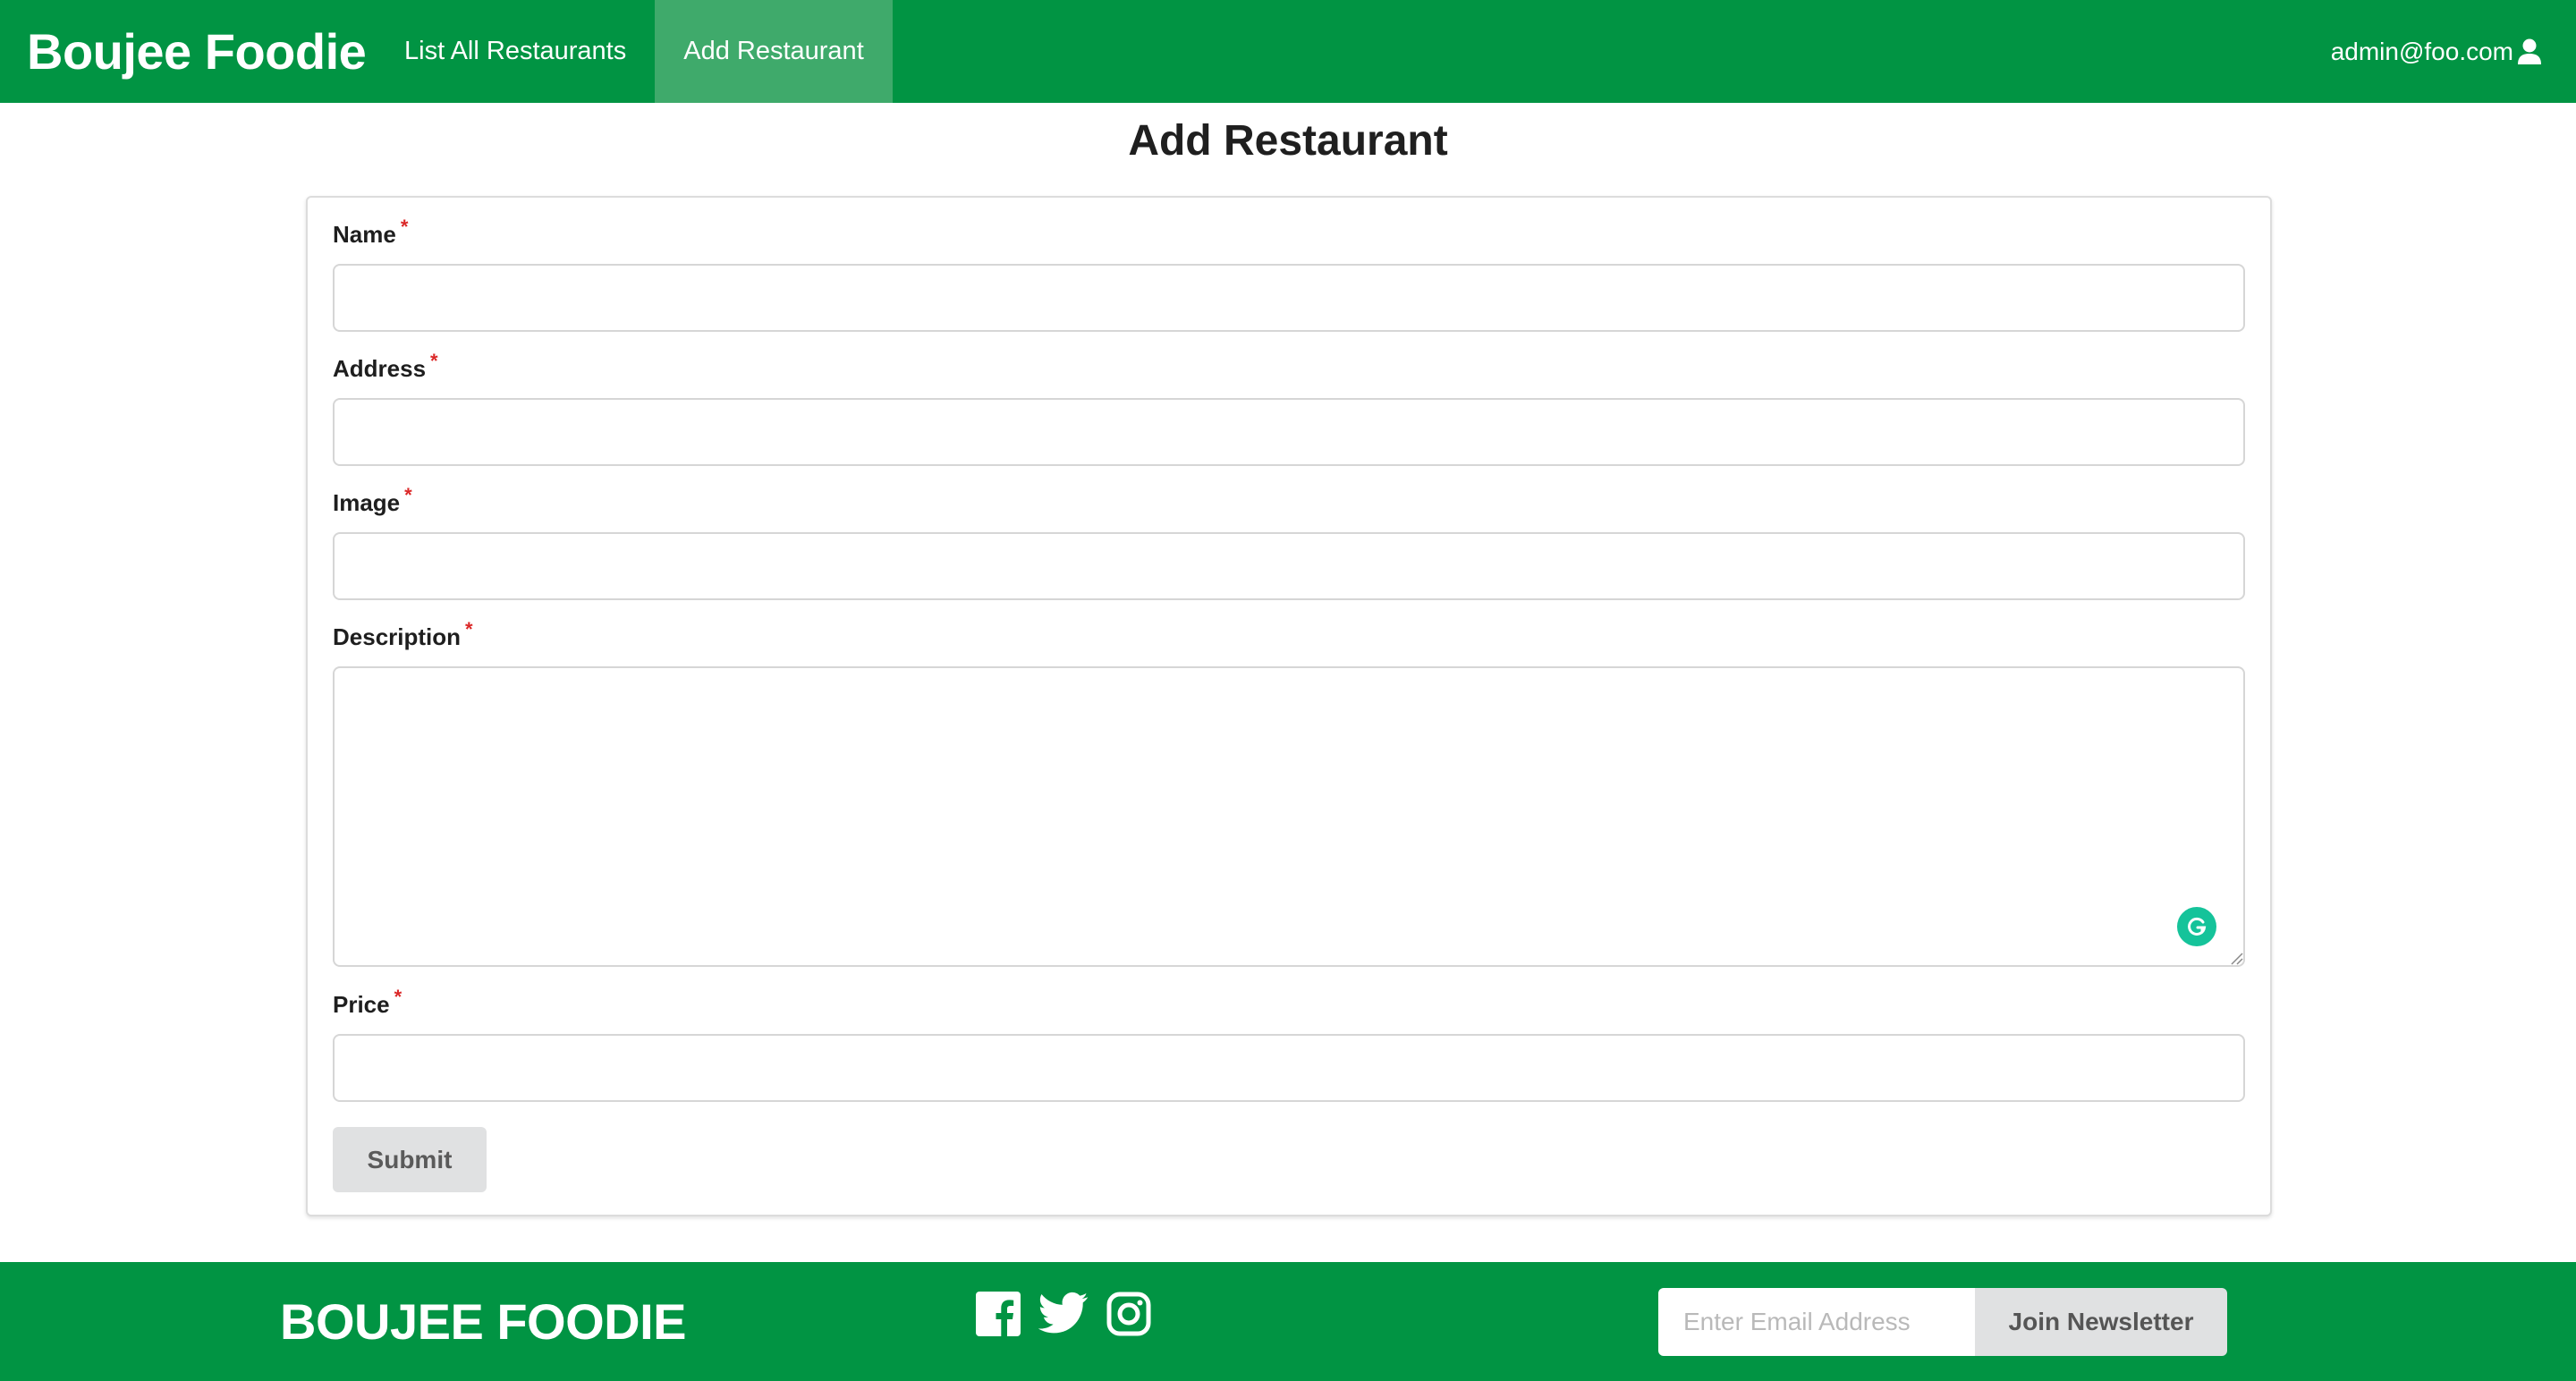  Describe the element at coordinates (410, 1159) in the screenshot. I see `submit-button: Submit` at that location.